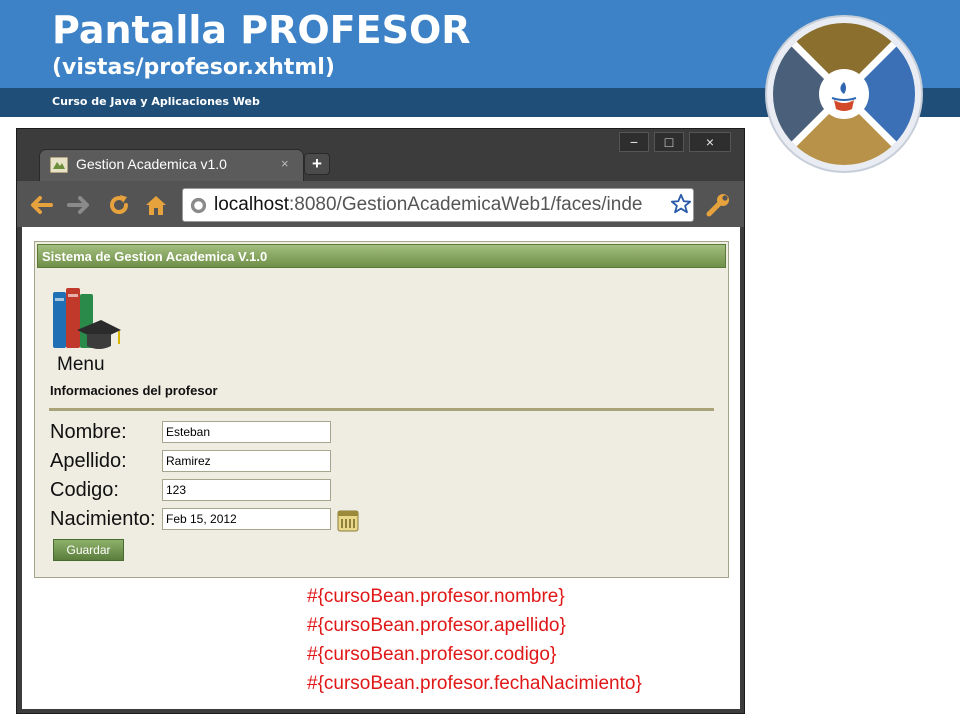 The width and height of the screenshot is (960, 720). Describe the element at coordinates (381, 256) in the screenshot. I see `panel-header: Sistema de Gestion Academica V.1.0` at that location.